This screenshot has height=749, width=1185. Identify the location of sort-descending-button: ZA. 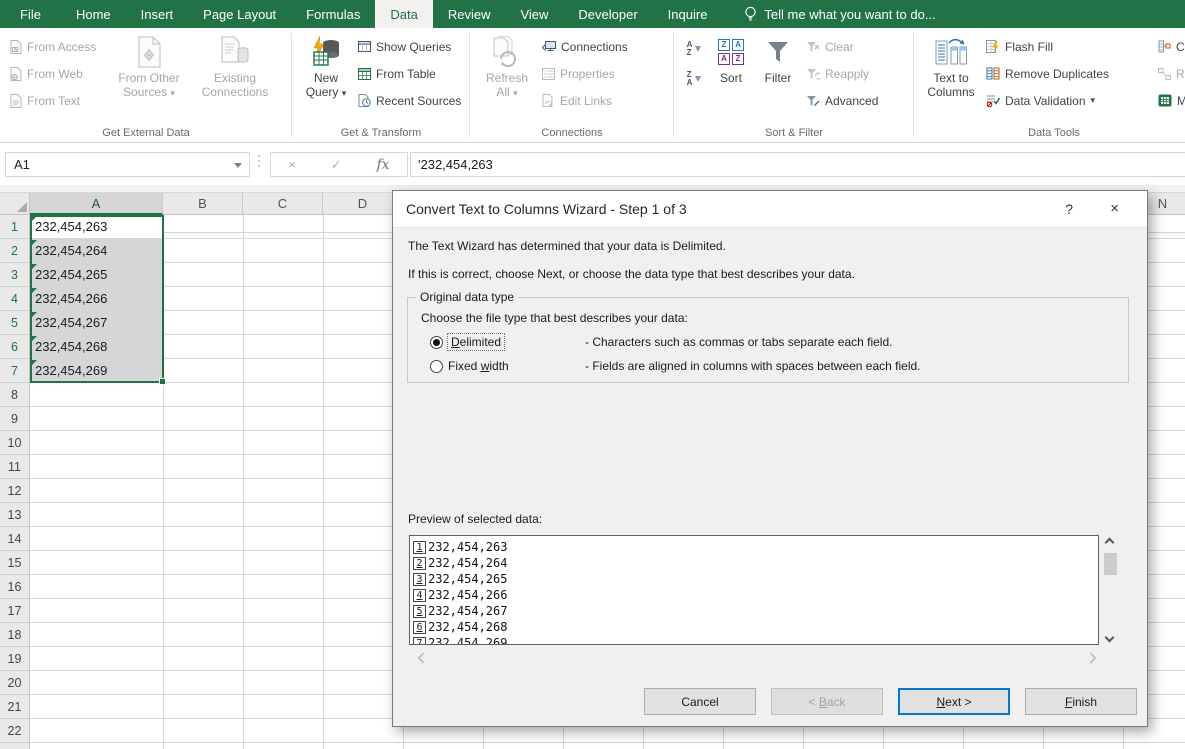
(694, 79).